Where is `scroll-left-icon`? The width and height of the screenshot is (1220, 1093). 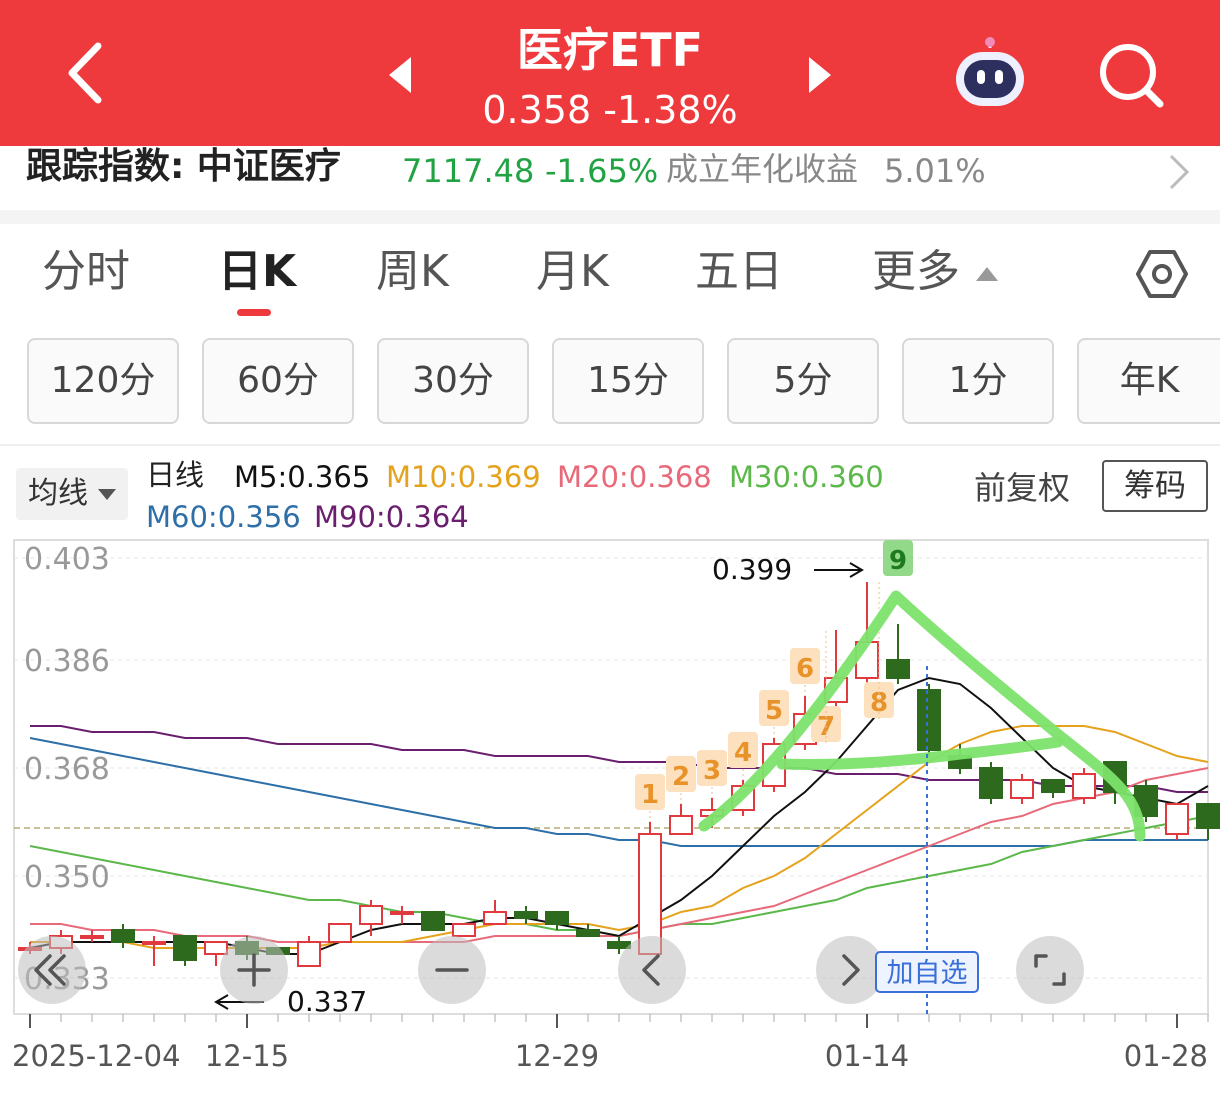
scroll-left-icon is located at coordinates (52, 970).